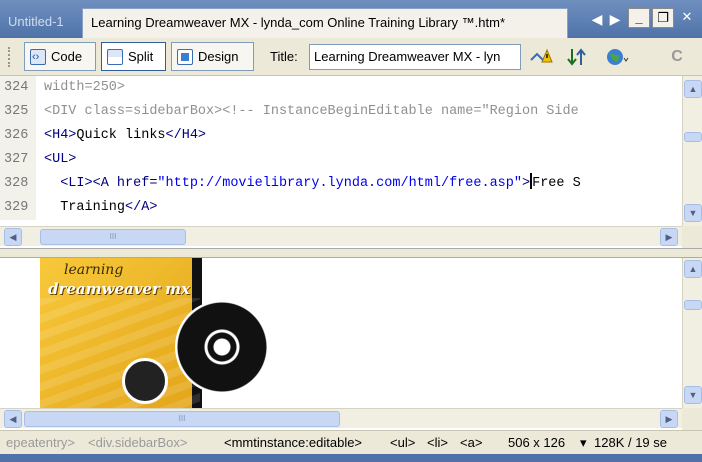 This screenshot has height=462, width=702. I want to click on code-text: Free S, so click(556, 183).